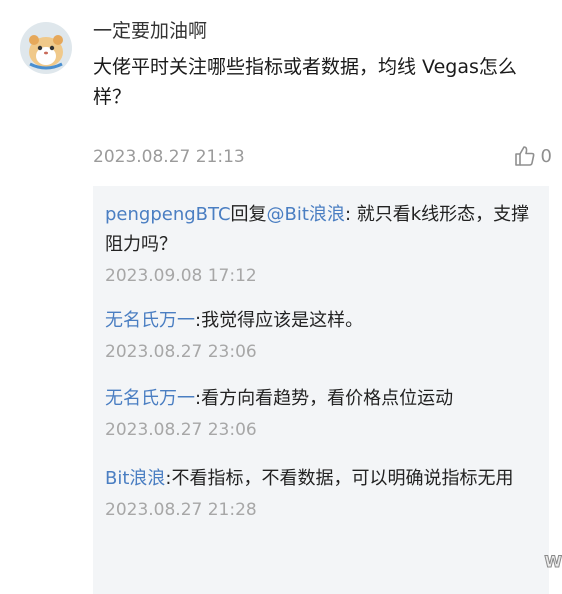 Image resolution: width=562 pixels, height=594 pixels. I want to click on reply-text: 无名氏万一:看方向看趋势，看价格点位运动, so click(320, 399).